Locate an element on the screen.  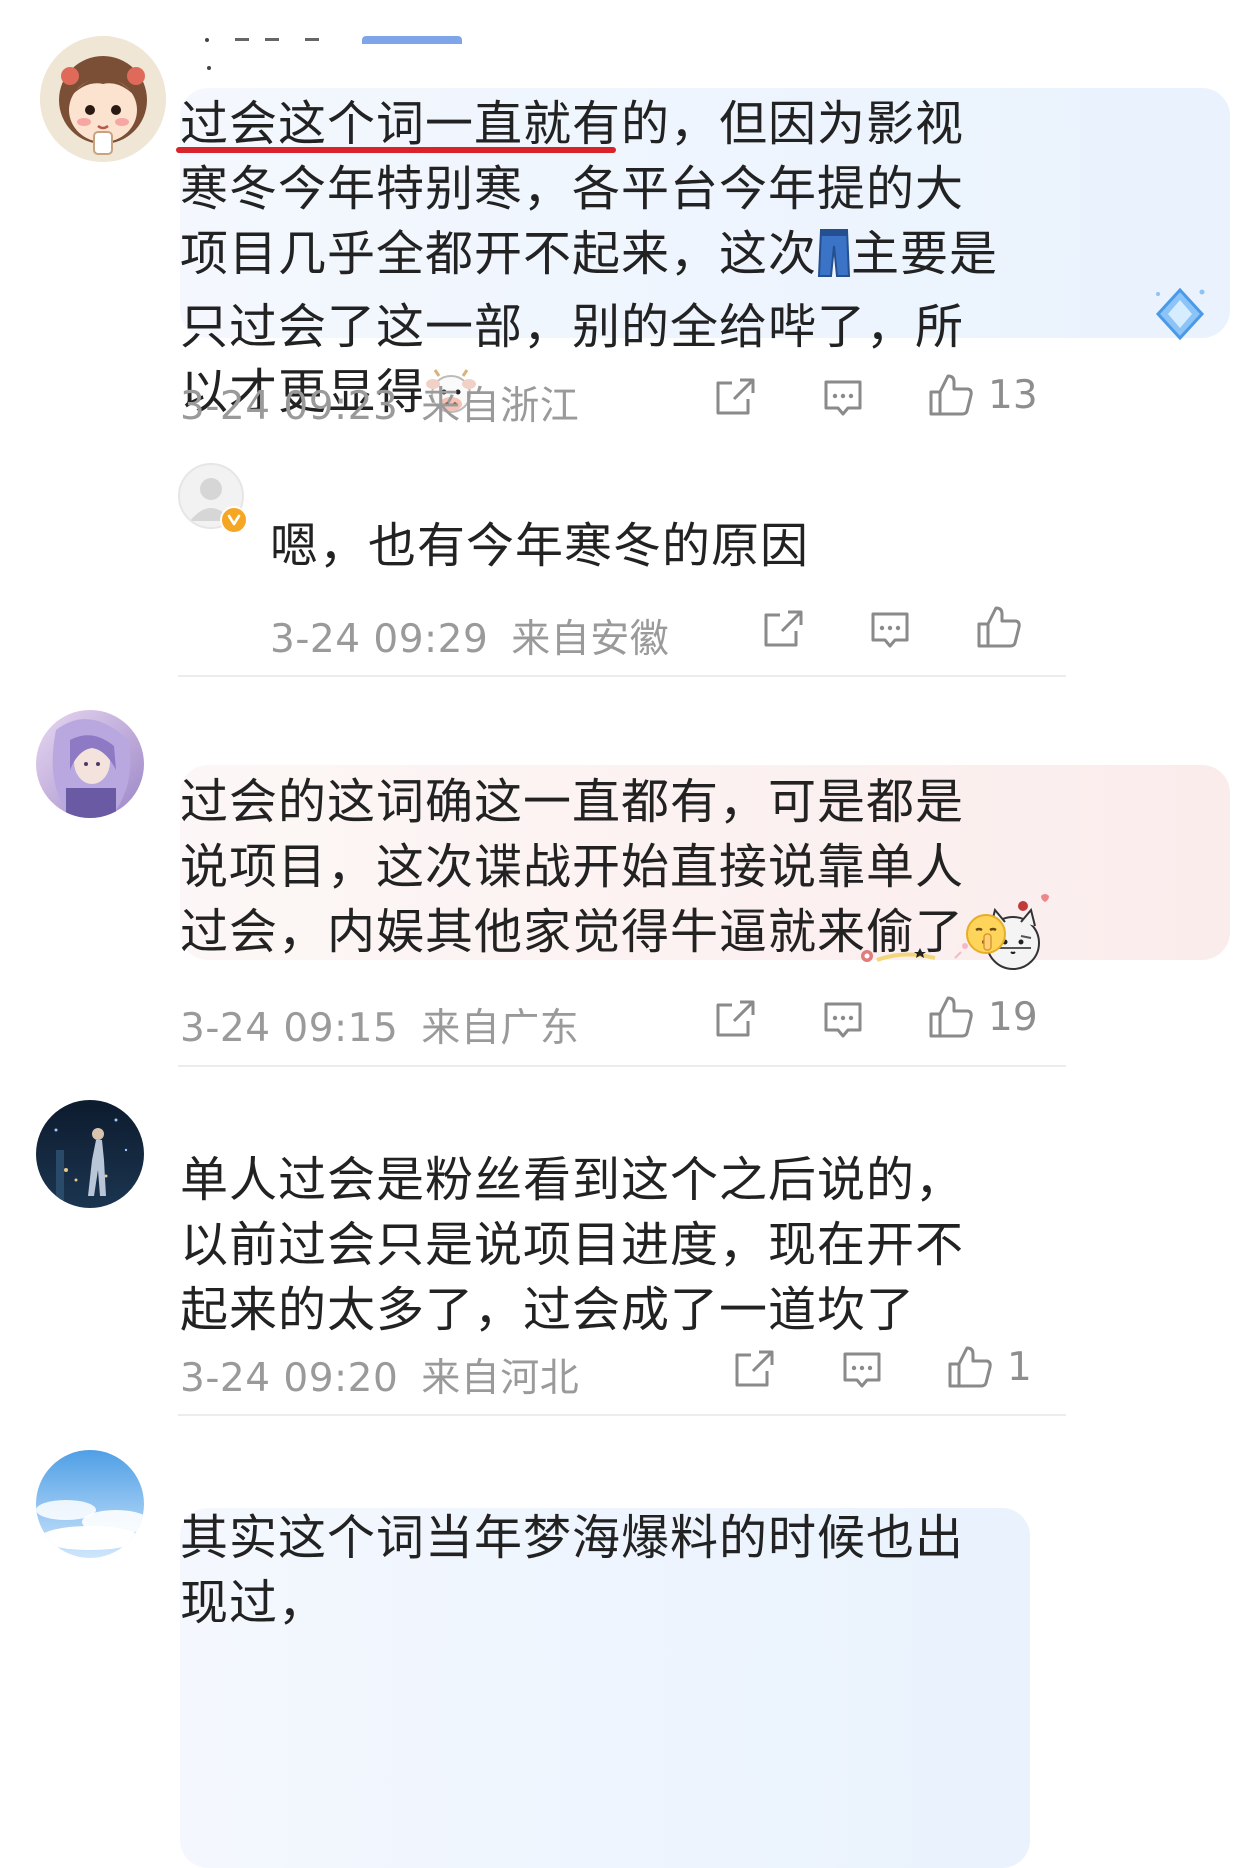
verified-badge-icon is located at coordinates (234, 520).